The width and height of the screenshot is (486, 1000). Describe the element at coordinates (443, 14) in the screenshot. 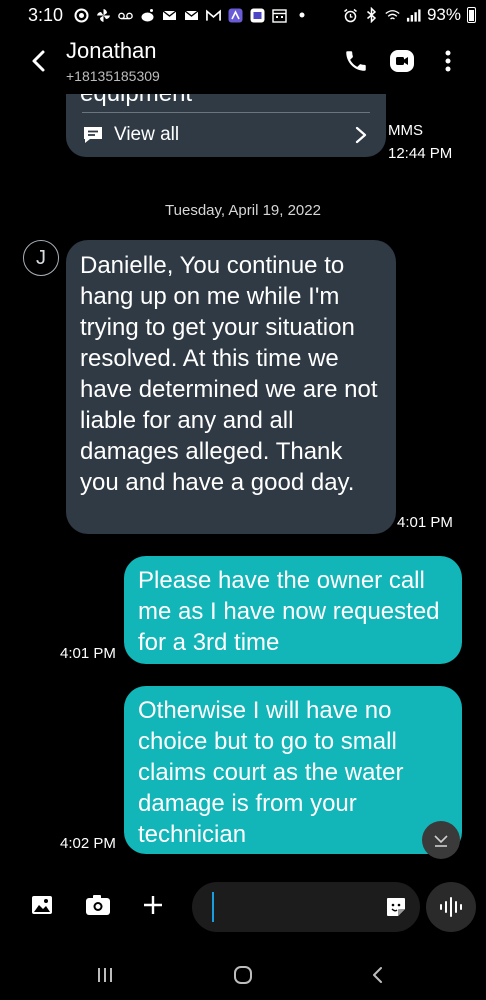

I see `battery-percent: 93%` at that location.